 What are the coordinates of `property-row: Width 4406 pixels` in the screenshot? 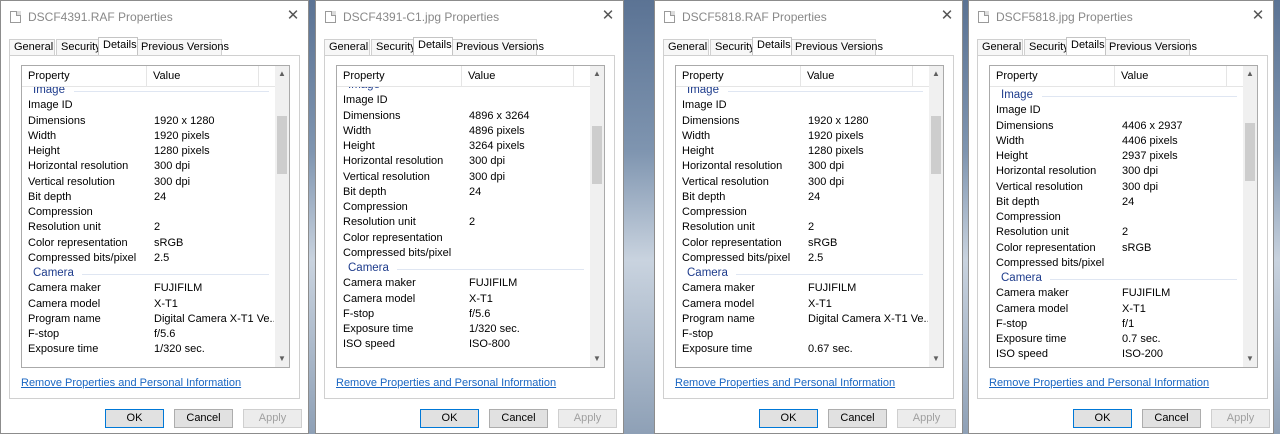 It's located at (1116, 141).